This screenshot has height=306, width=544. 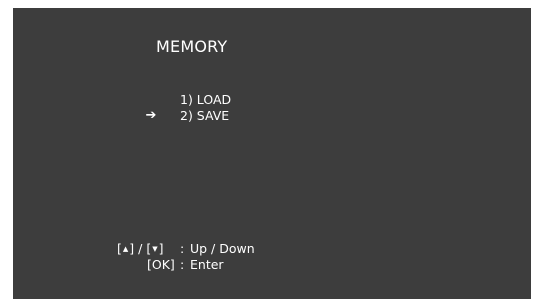 I want to click on help-enter-desc: Enter, so click(x=207, y=264).